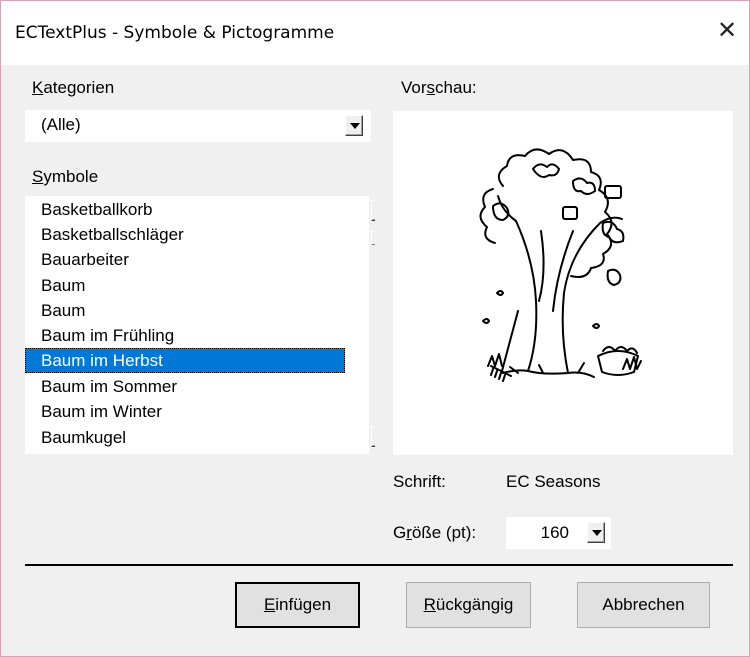  I want to click on scrollbar-thumb, so click(373, 238).